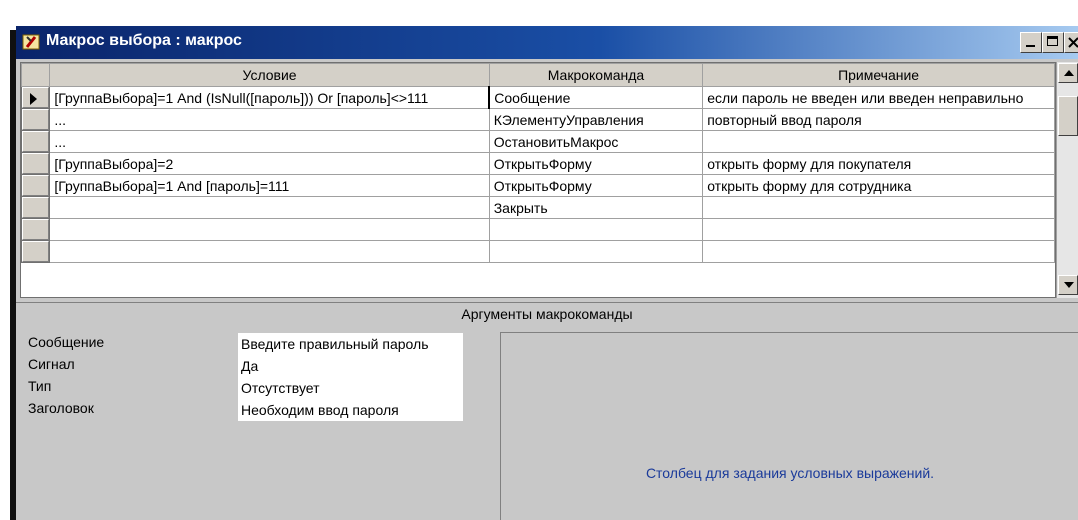  I want to click on maximize-icon, so click(1052, 41).